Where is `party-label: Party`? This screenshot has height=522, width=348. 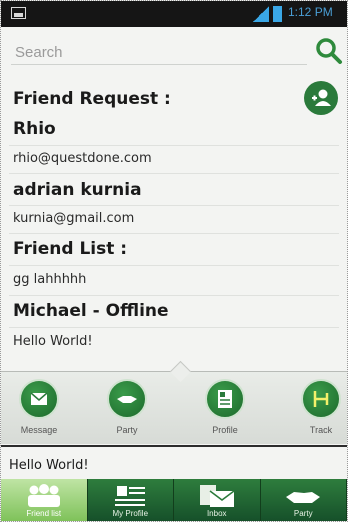 party-label: Party is located at coordinates (127, 430).